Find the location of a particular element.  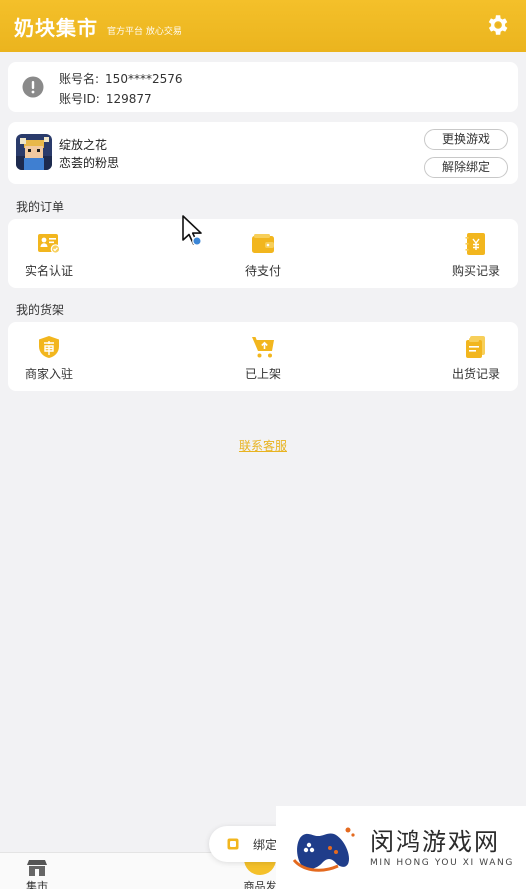

menu-item-listed: 已上架 is located at coordinates (263, 356).